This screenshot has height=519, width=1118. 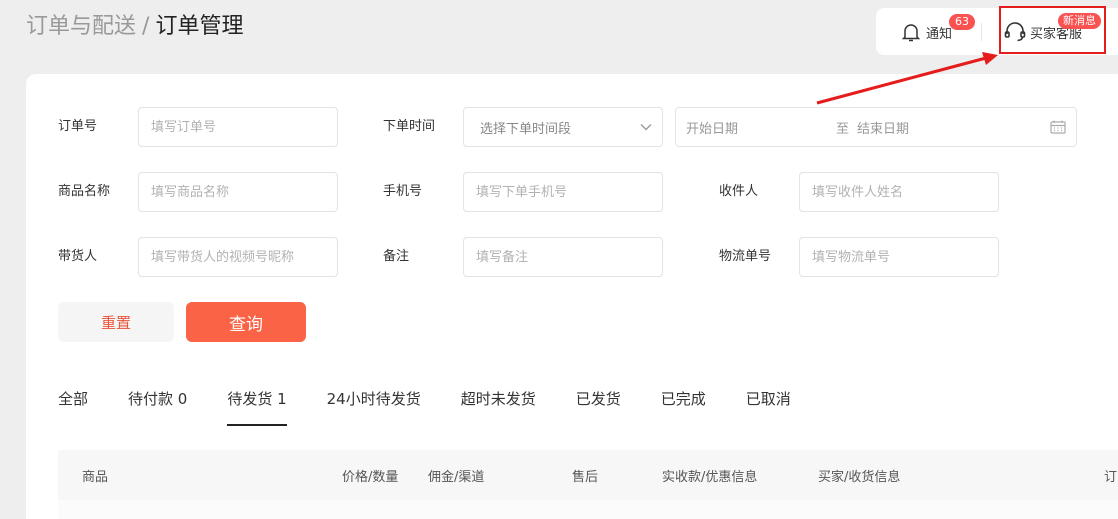 What do you see at coordinates (199, 26) in the screenshot?
I see `page-title: 订单管理` at bounding box center [199, 26].